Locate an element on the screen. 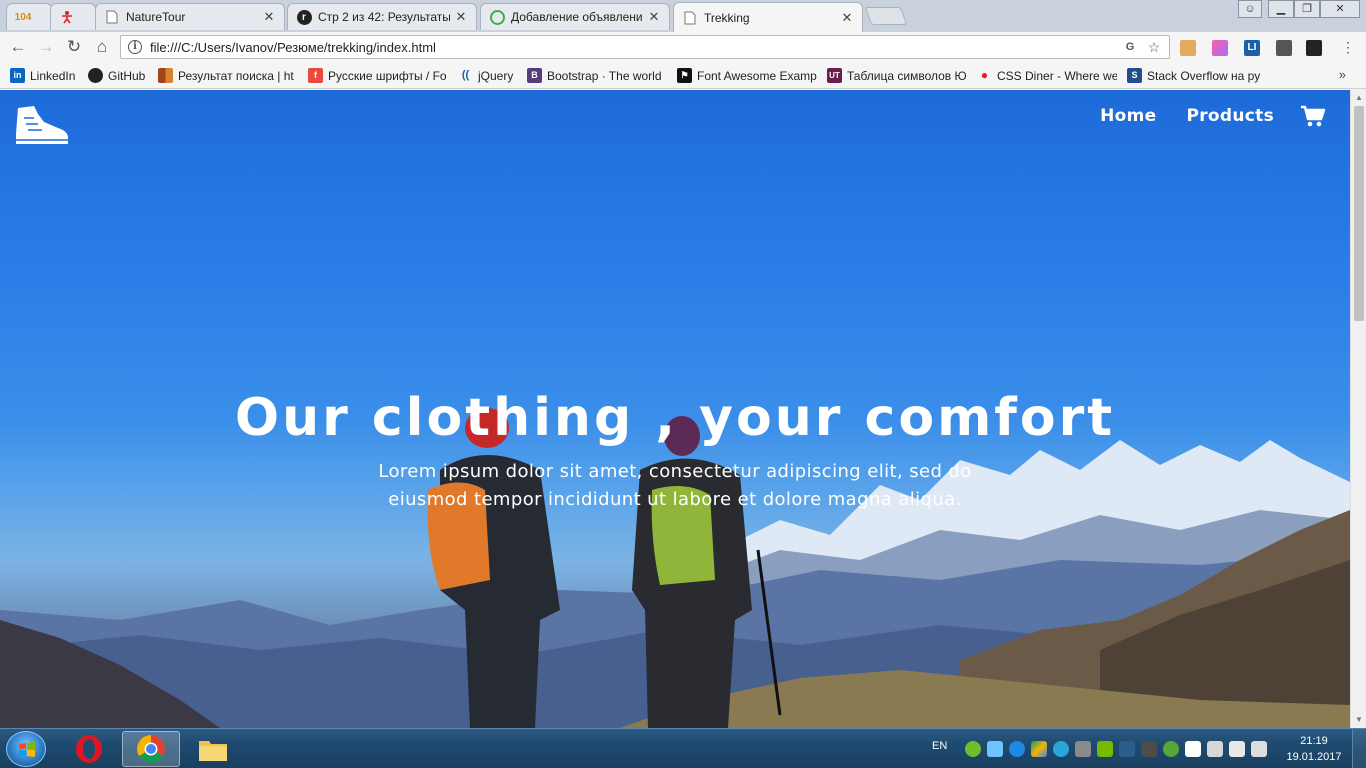 This screenshot has width=1366, height=768. counter-icon: 104 is located at coordinates (23, 17).